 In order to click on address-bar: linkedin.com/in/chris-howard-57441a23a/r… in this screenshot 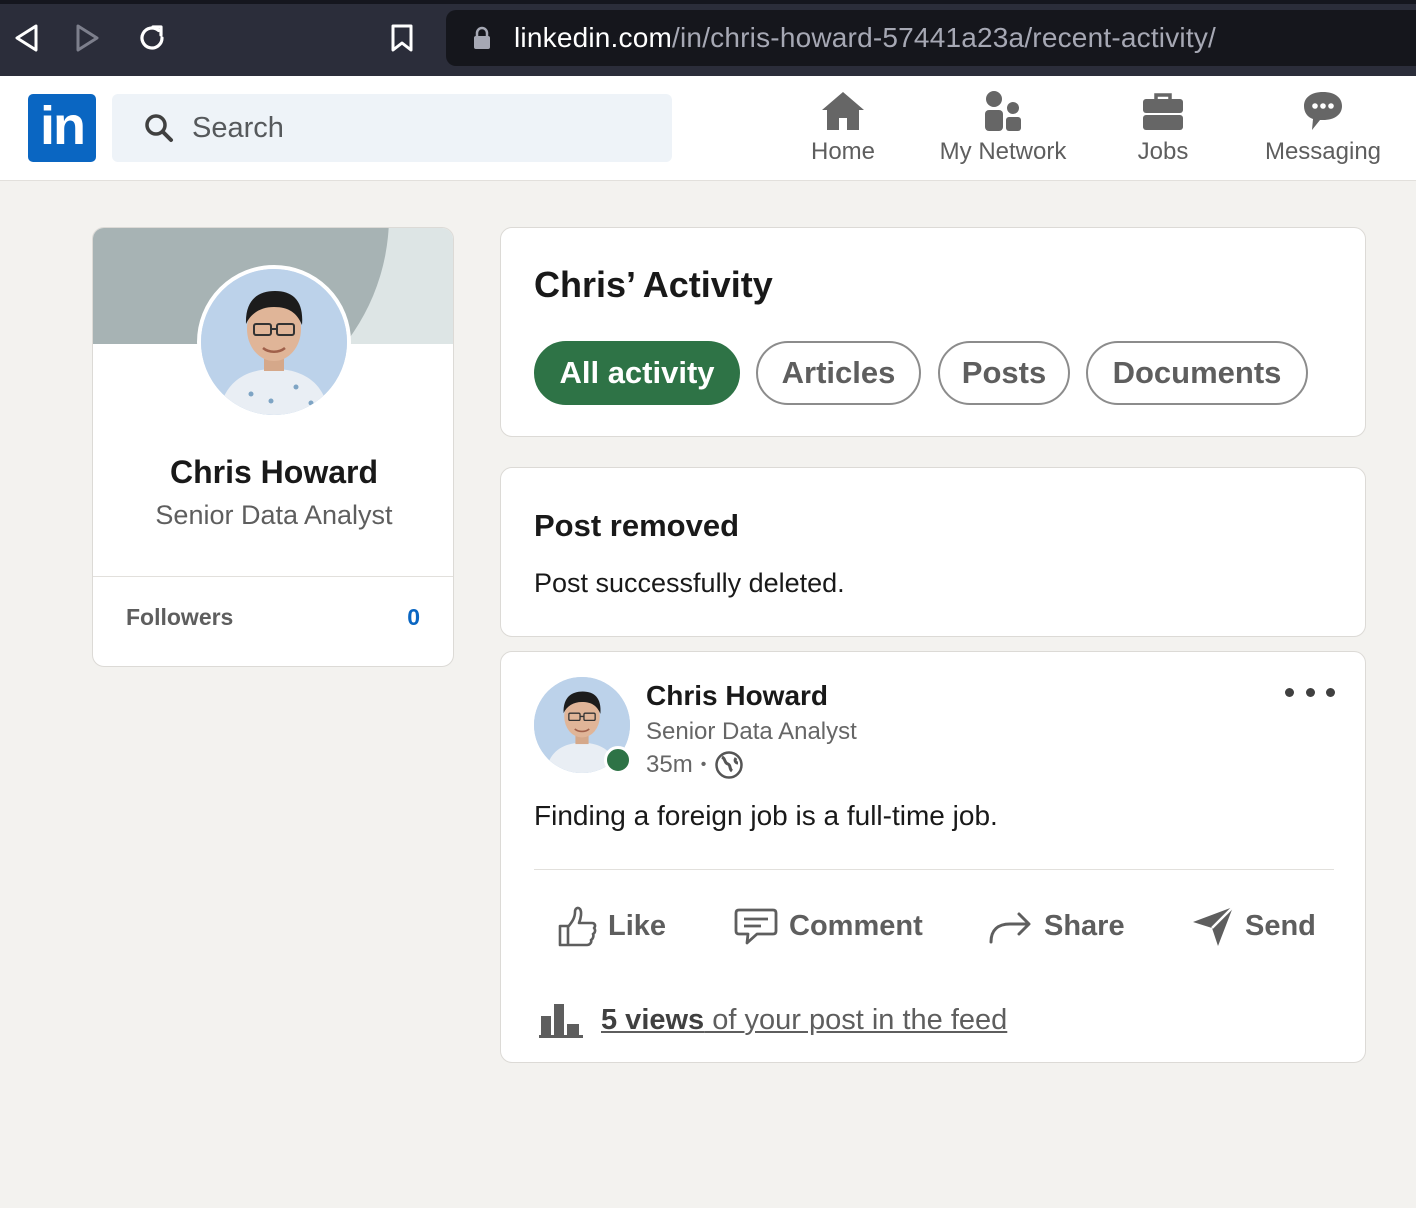, I will do `click(931, 38)`.